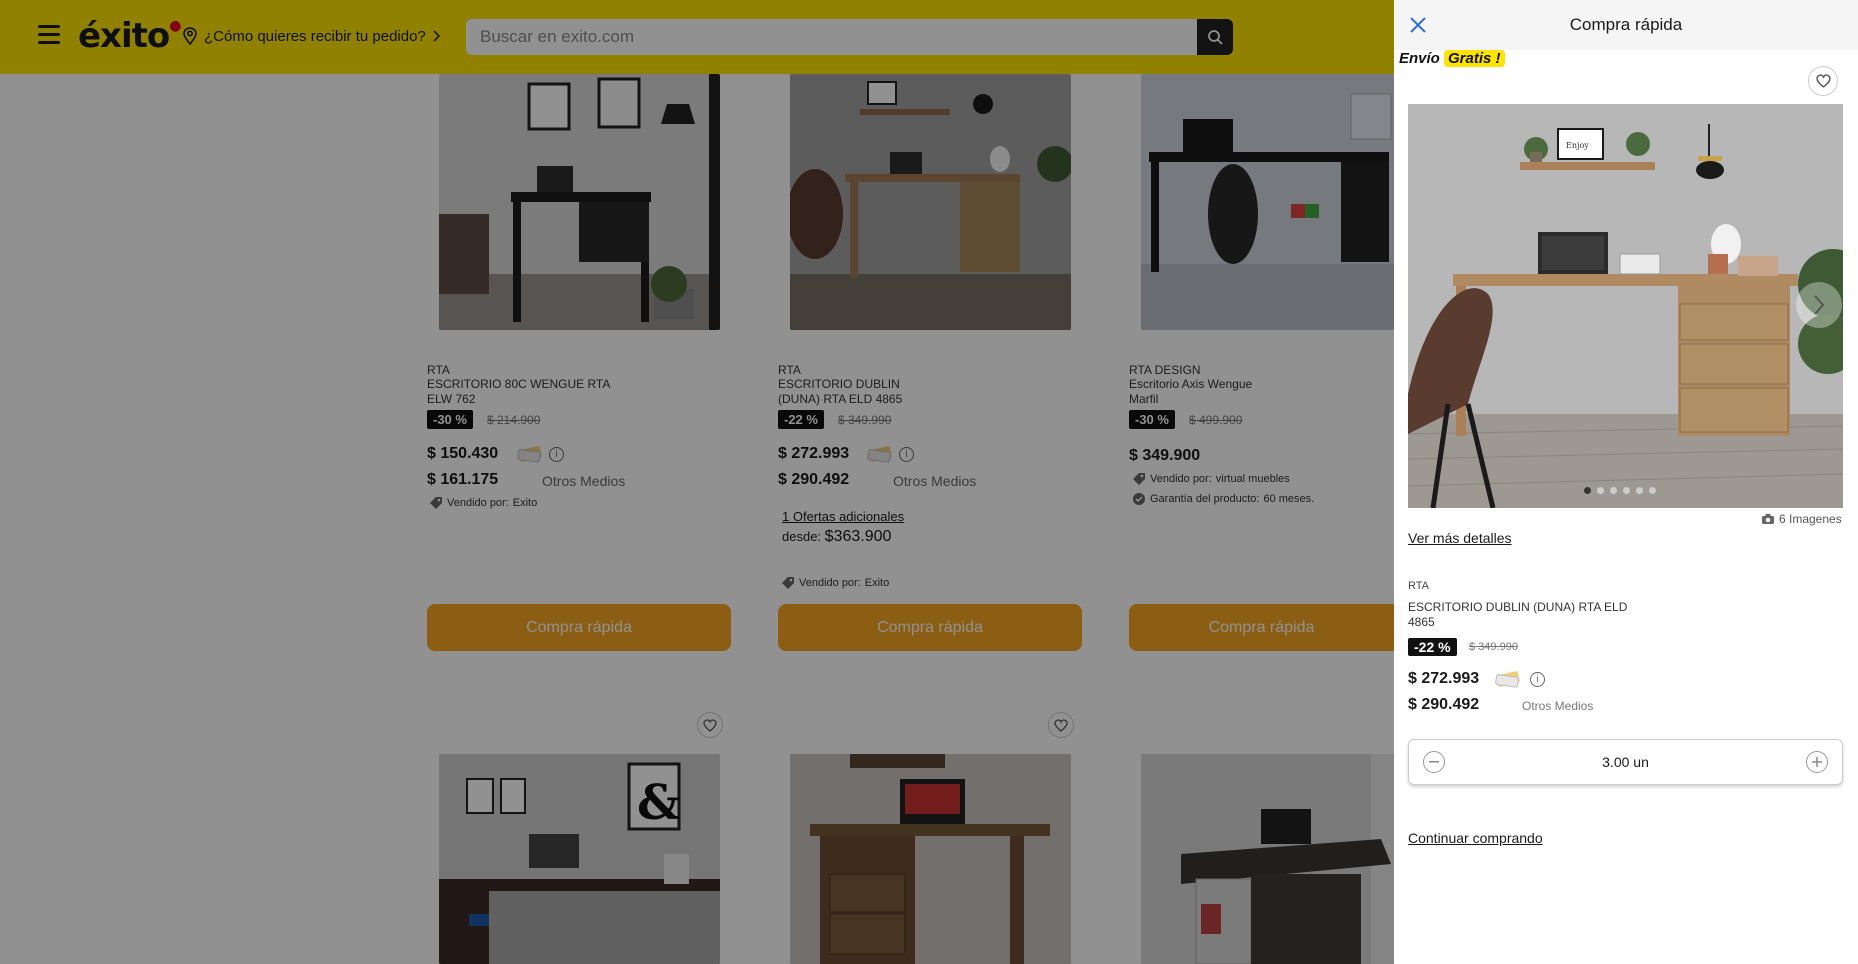 The image size is (1858, 964). Describe the element at coordinates (1518, 614) in the screenshot. I see `product-name: ESCRITORIO DUBLIN (DUNA) RTA ELD 4865` at that location.